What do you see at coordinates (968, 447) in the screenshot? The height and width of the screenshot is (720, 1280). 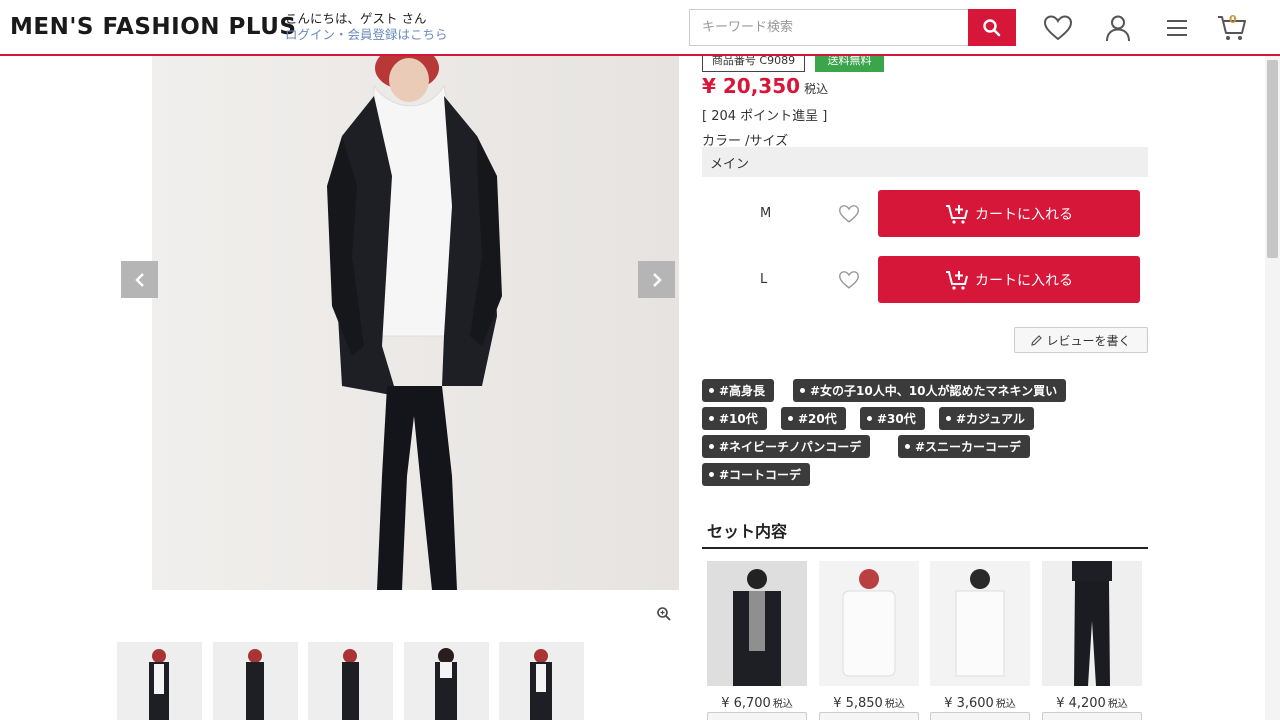 I see `tag-label: #スニーカーコーデ` at bounding box center [968, 447].